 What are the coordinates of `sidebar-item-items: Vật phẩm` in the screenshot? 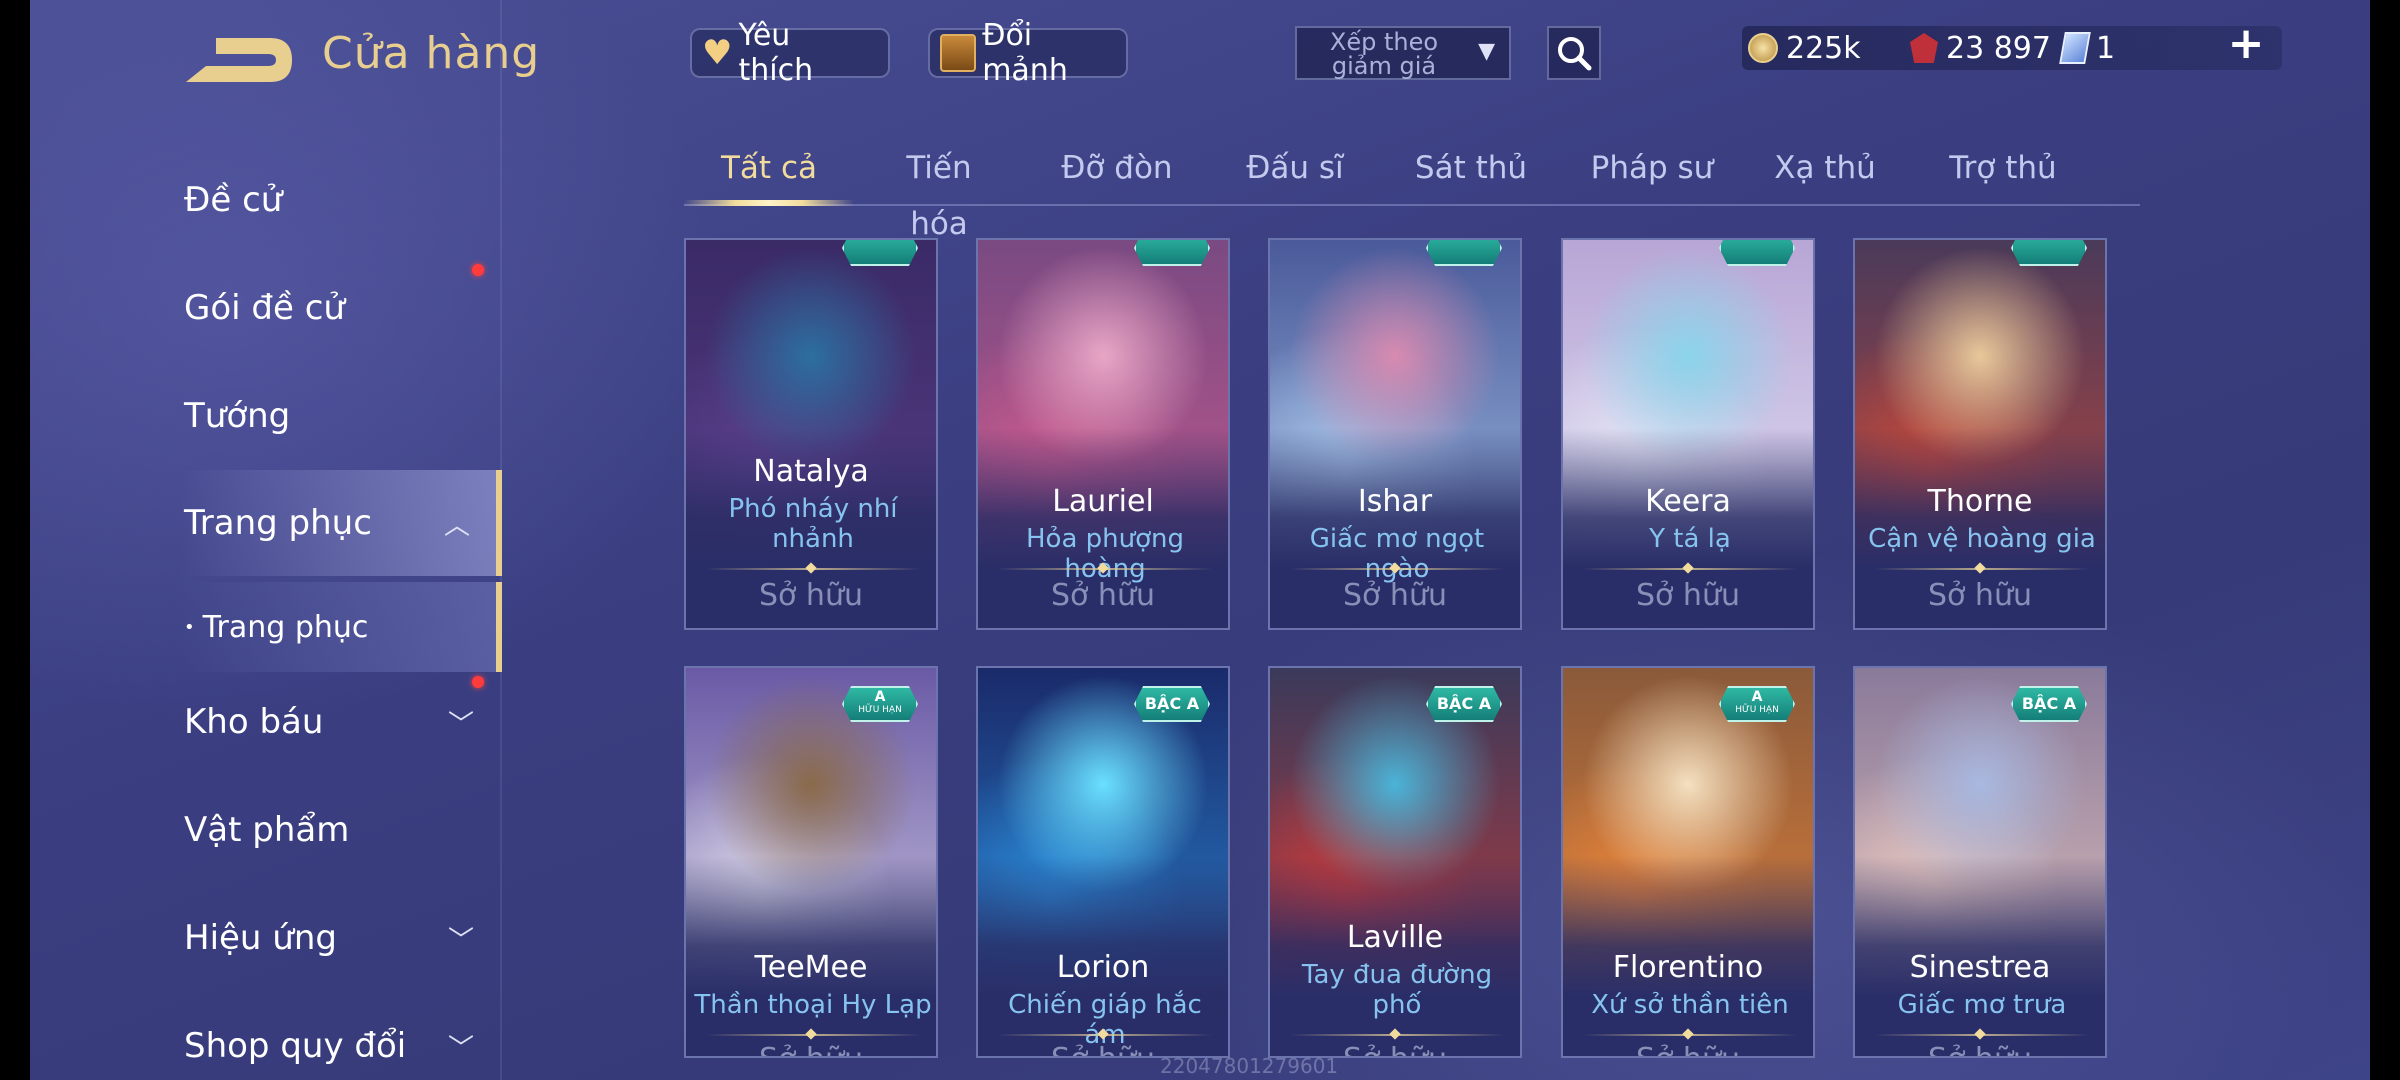 It's located at (265, 830).